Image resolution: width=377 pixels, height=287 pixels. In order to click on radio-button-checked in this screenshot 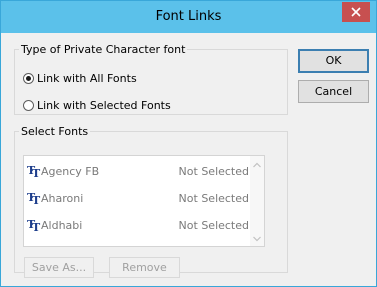, I will do `click(28, 78)`.